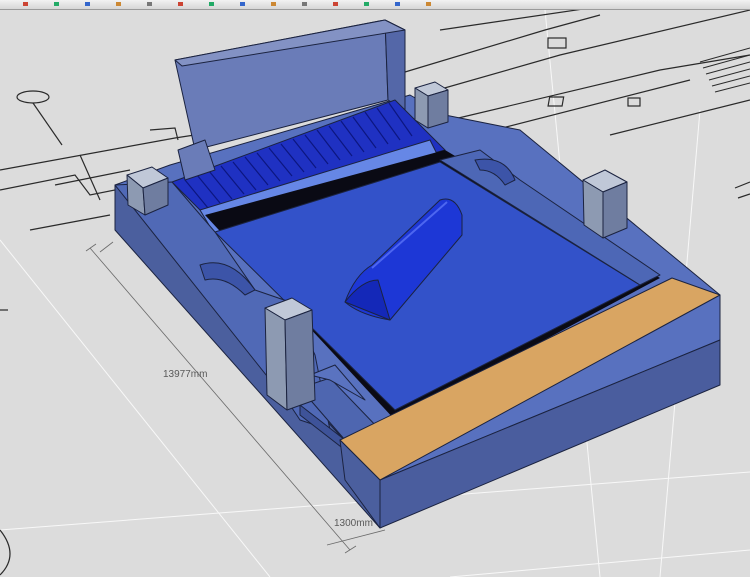 This screenshot has width=750, height=577. Describe the element at coordinates (25, 4) in the screenshot. I see `select-tool-icon` at that location.